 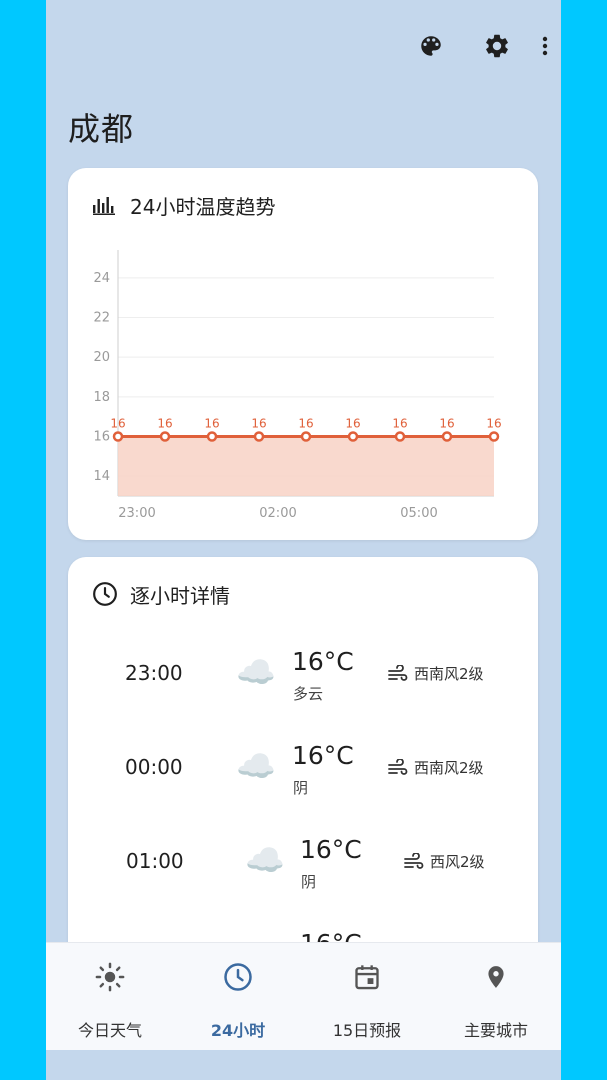 What do you see at coordinates (461, 46) in the screenshot?
I see `top-app-bar` at bounding box center [461, 46].